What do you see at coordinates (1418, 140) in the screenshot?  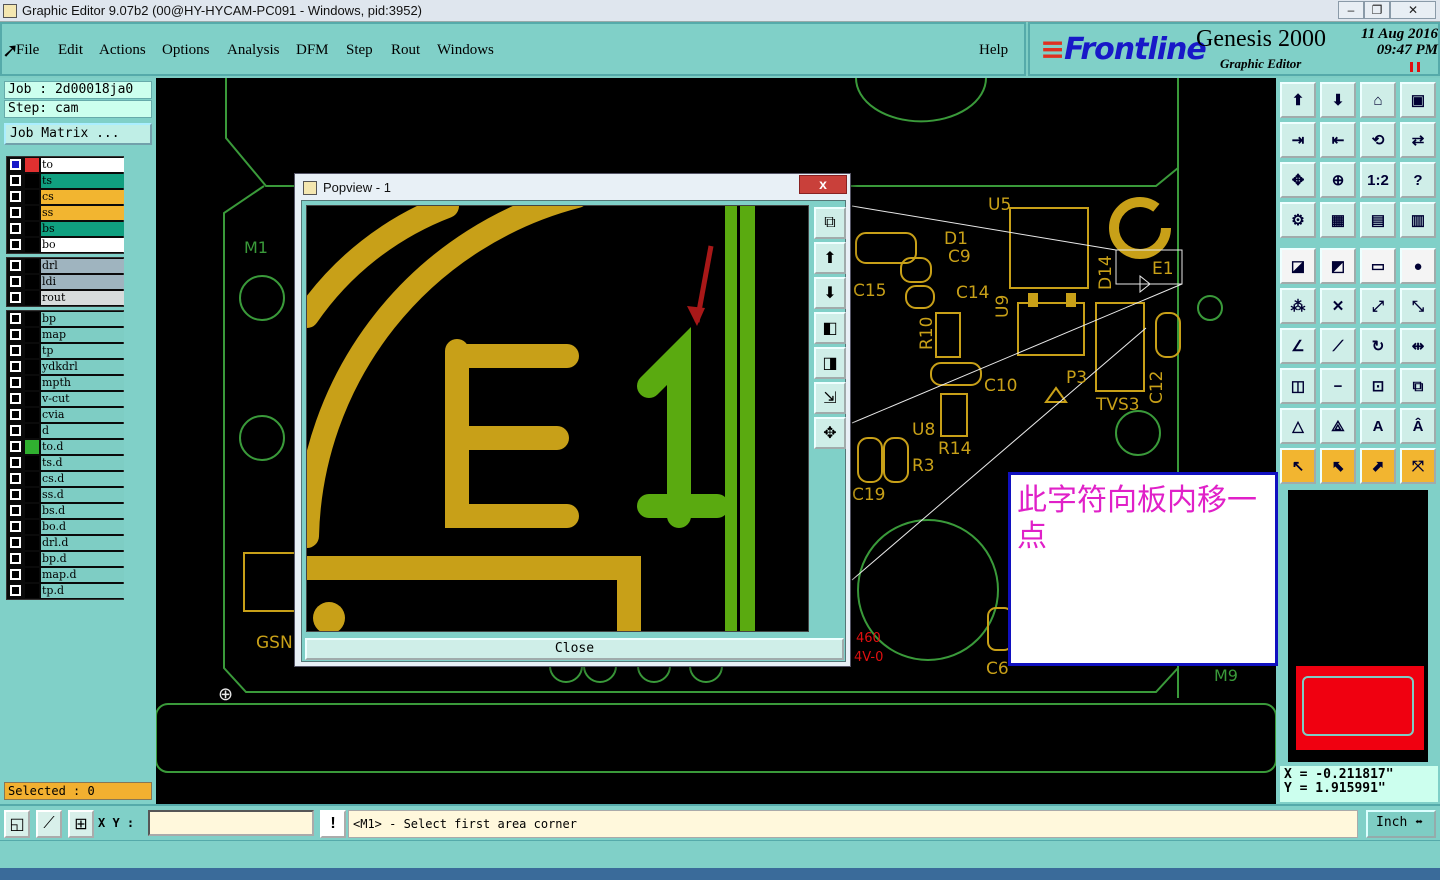 I see `mirror-icon: ⇄` at bounding box center [1418, 140].